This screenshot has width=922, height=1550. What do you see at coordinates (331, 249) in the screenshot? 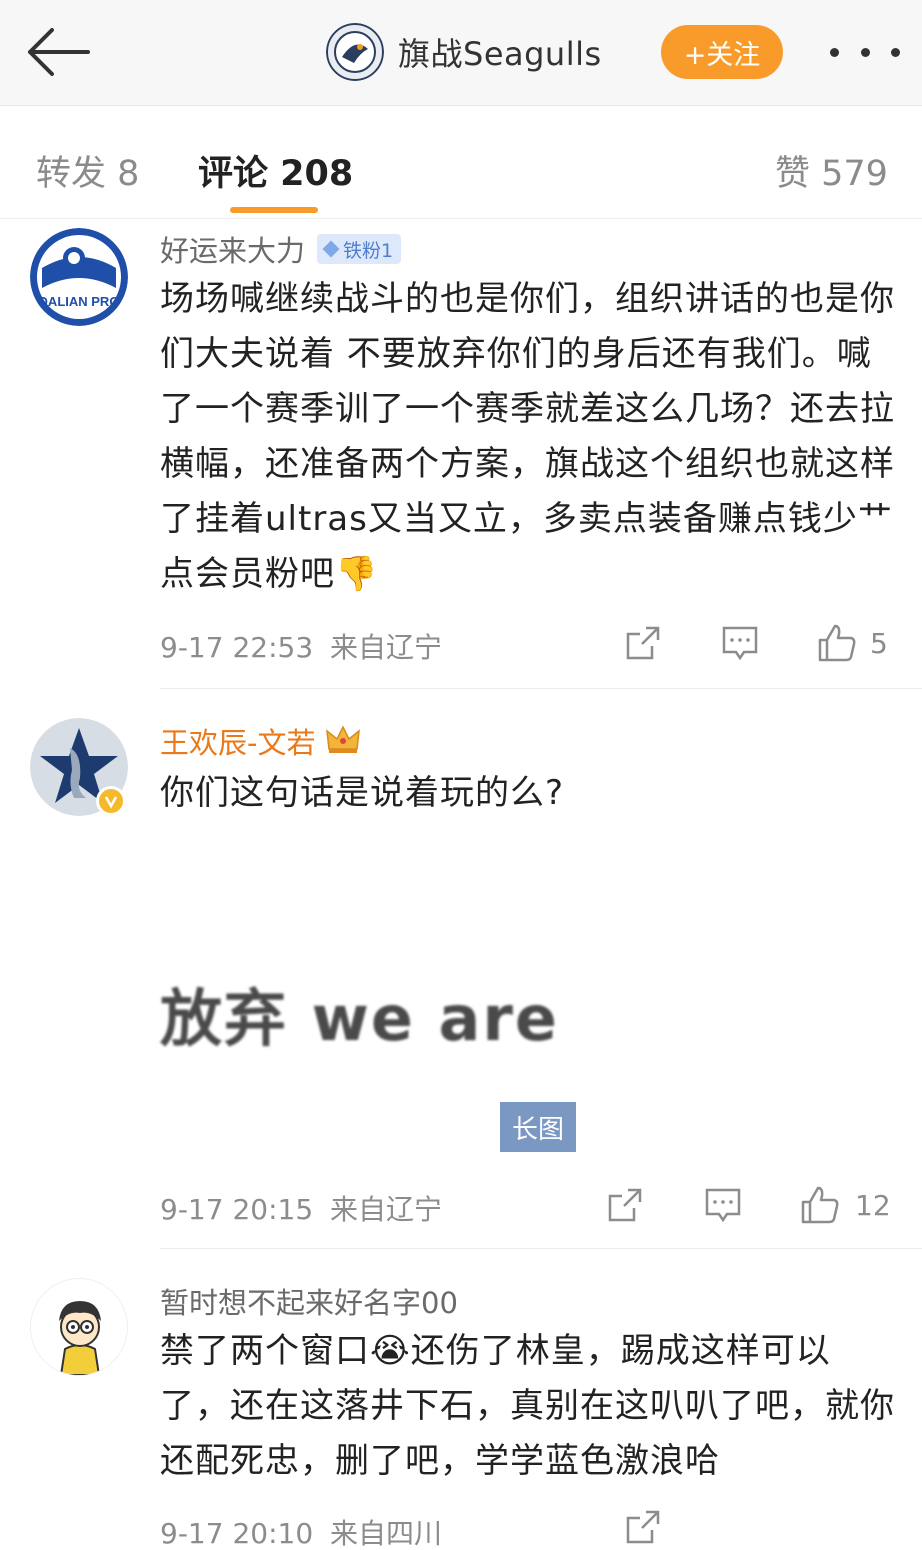
I see `diamond-icon` at bounding box center [331, 249].